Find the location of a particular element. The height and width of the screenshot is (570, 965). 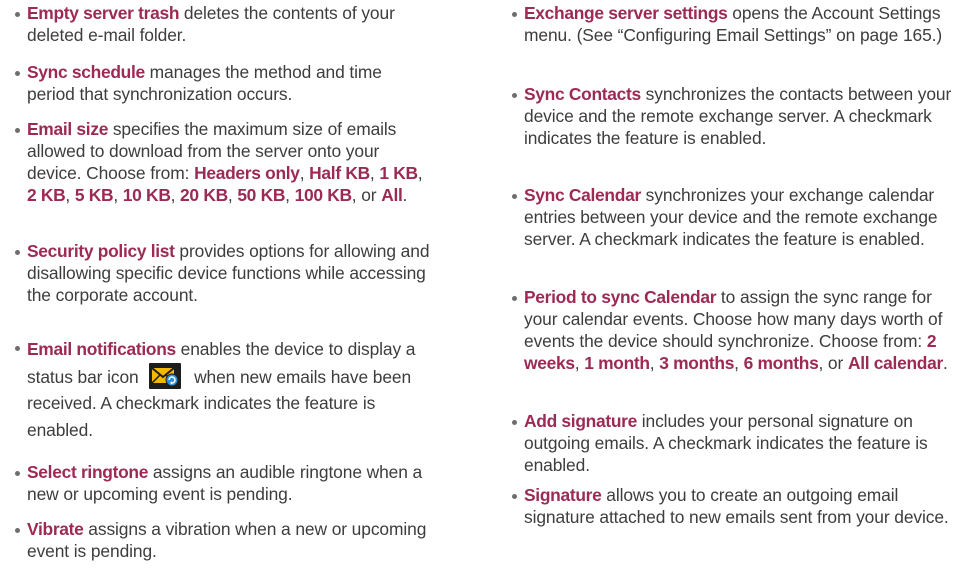

new-email-notification-icon is located at coordinates (165, 375).